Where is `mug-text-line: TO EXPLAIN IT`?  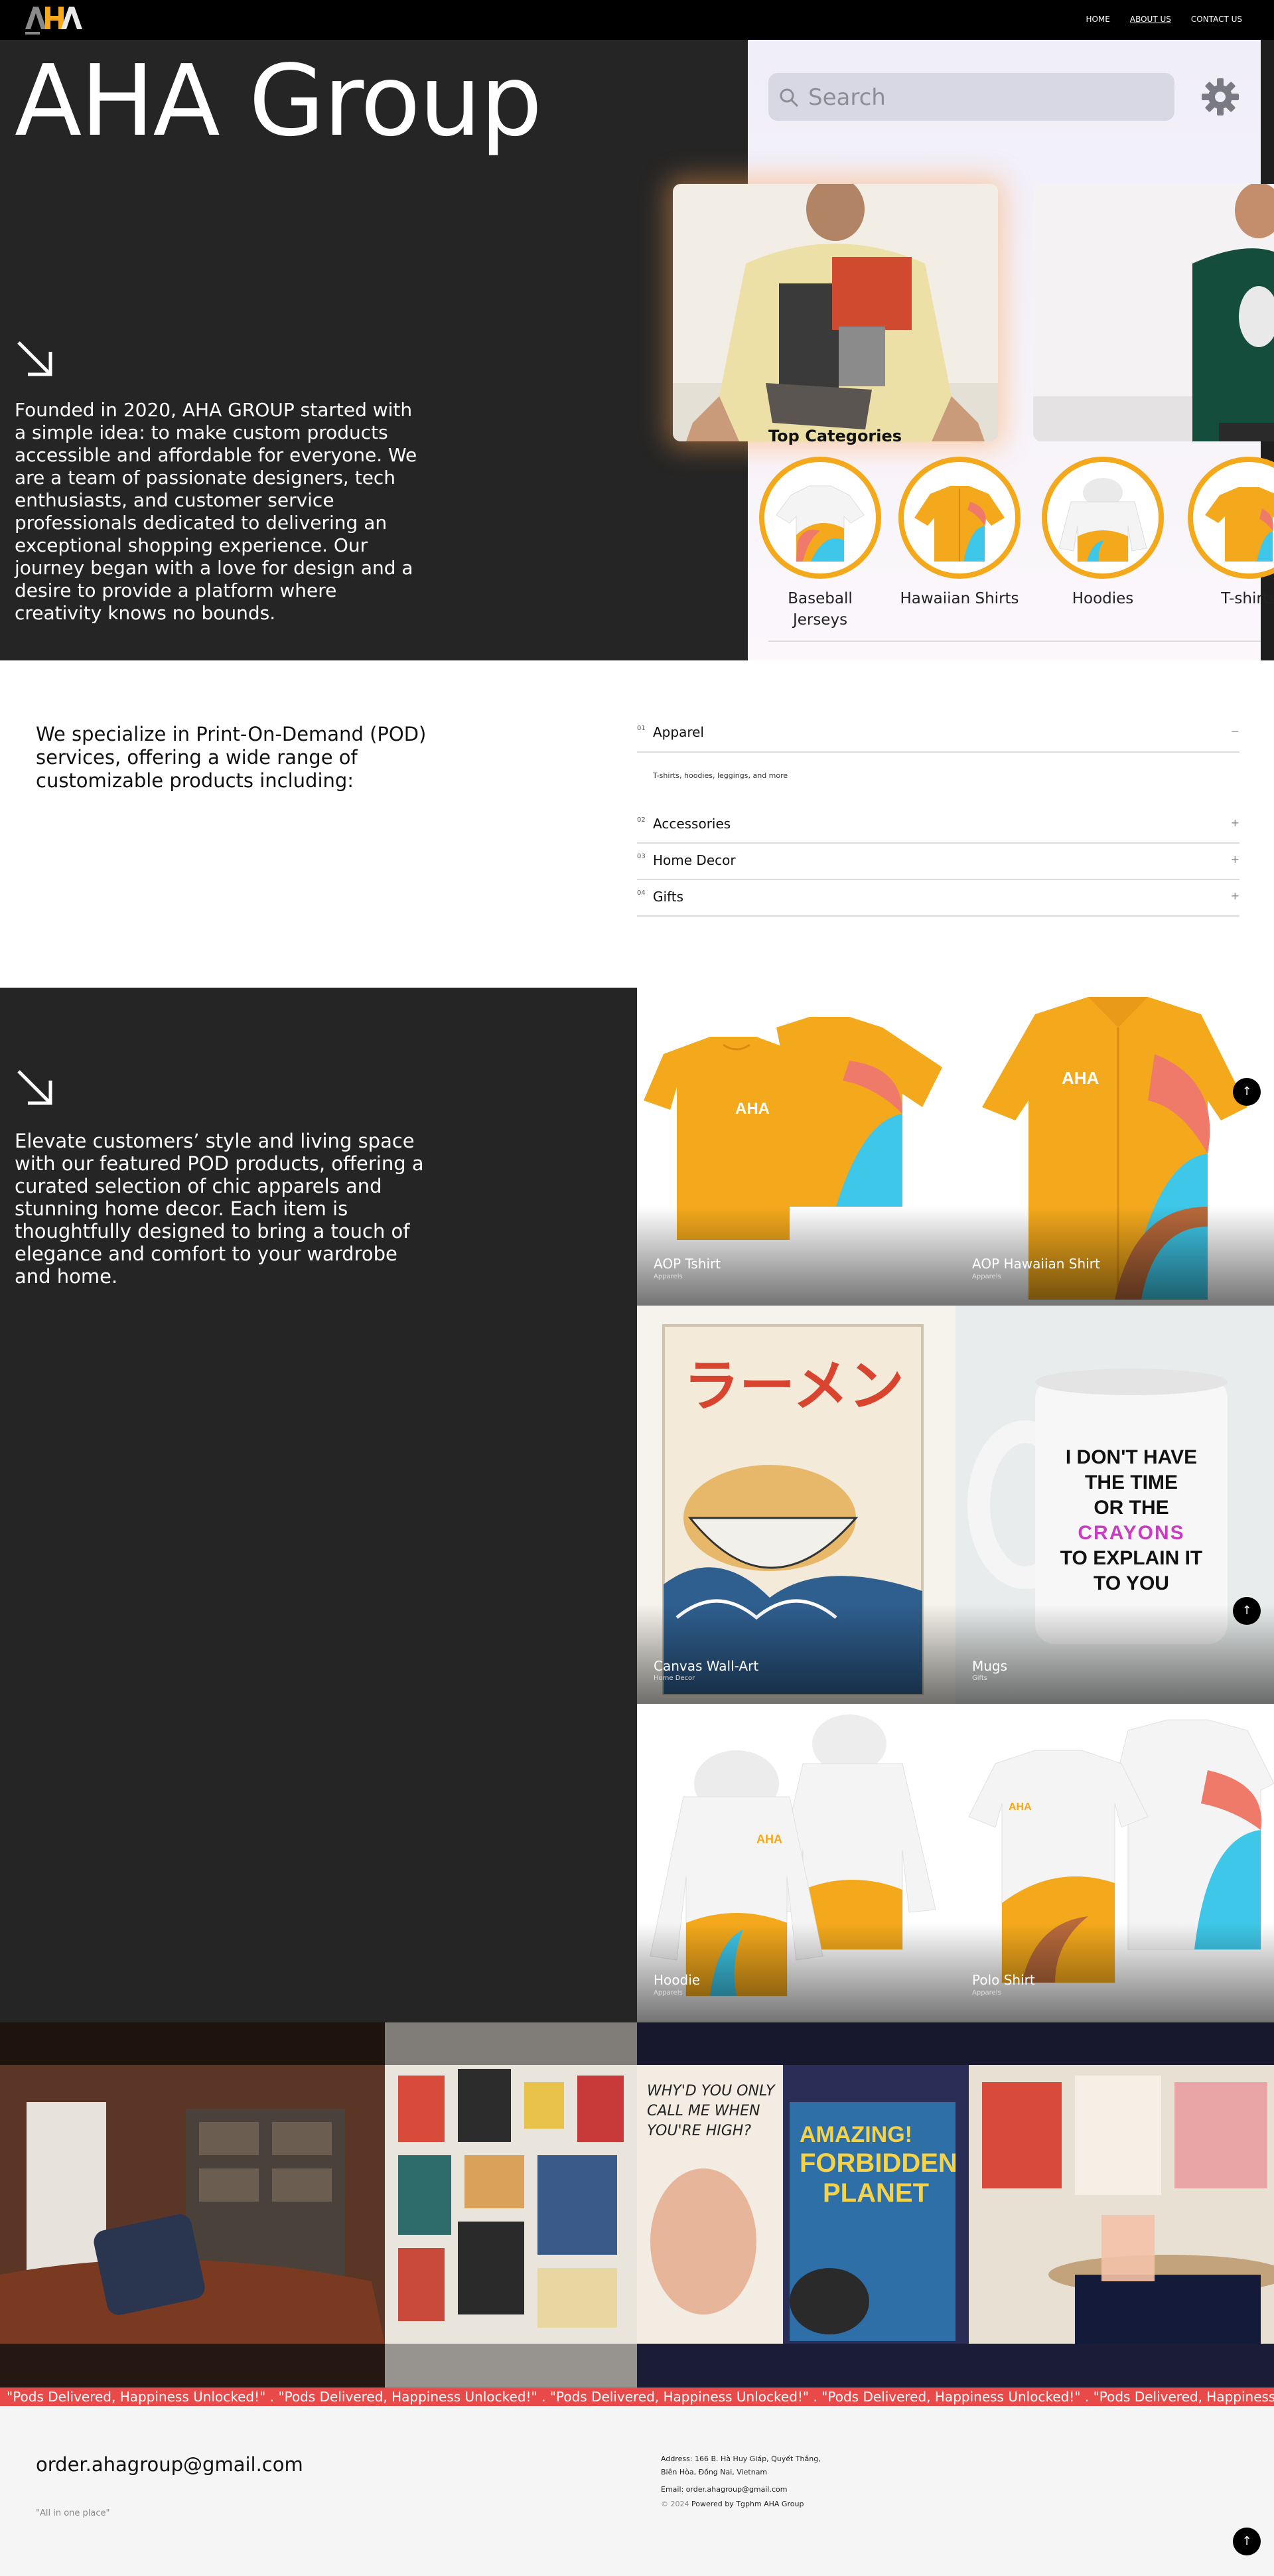
mug-text-line: TO EXPLAIN IT is located at coordinates (1131, 1558).